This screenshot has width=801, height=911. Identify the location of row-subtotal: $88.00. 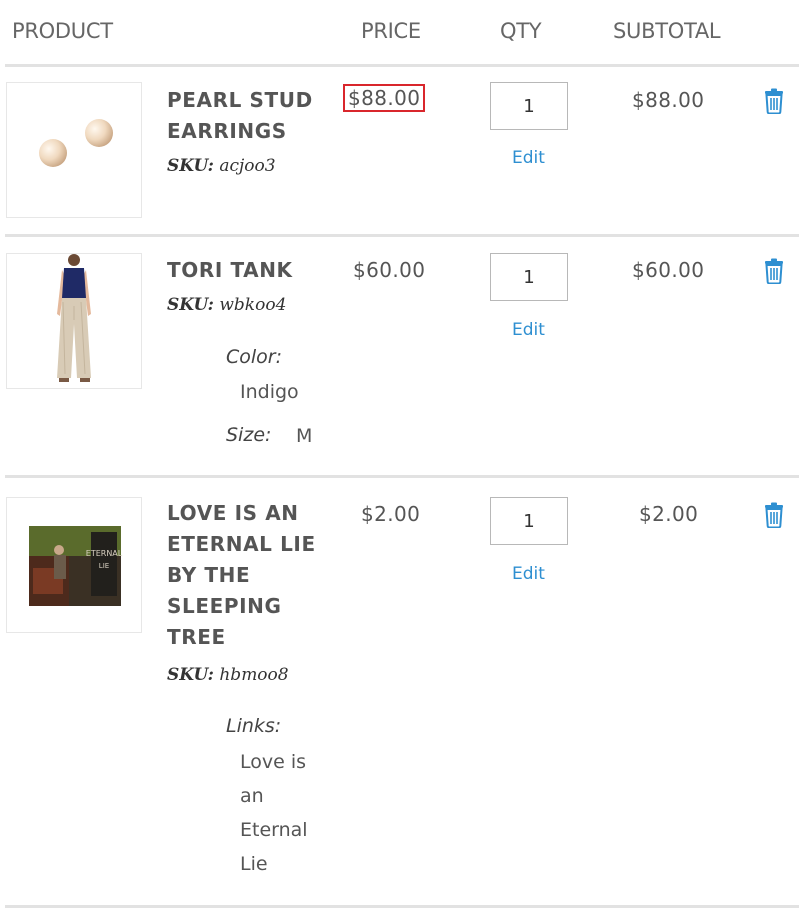
(668, 100).